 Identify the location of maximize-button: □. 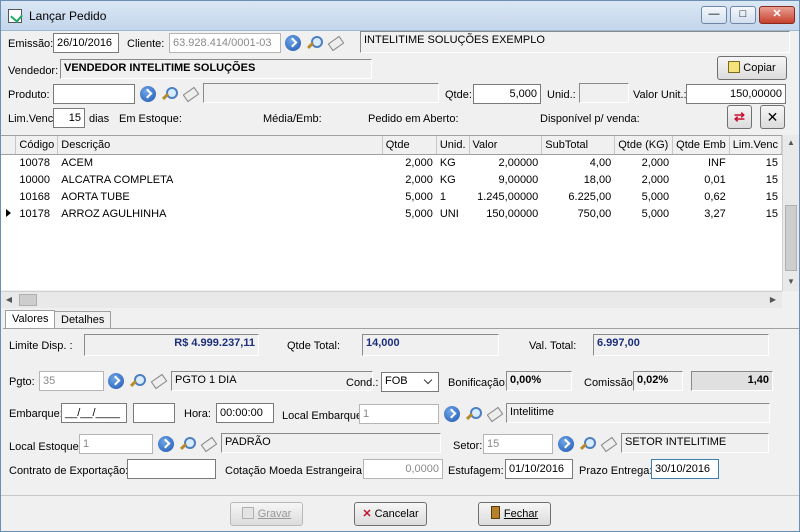
(743, 15).